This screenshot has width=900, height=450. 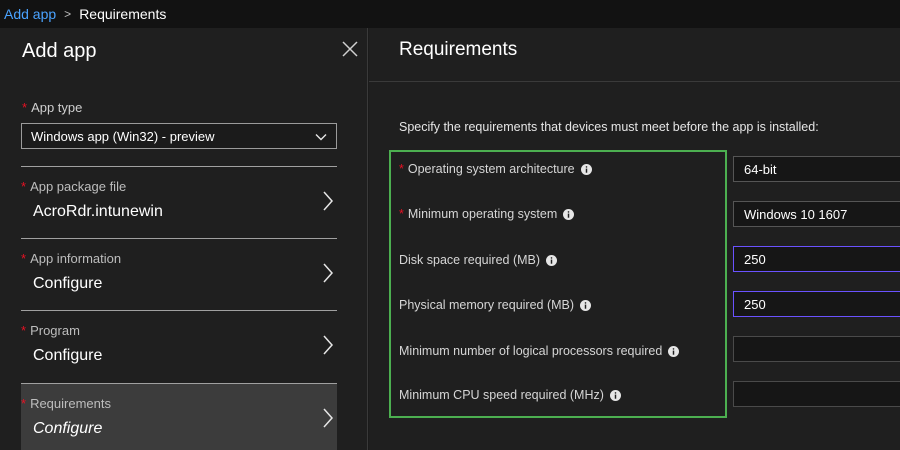 I want to click on chevron-down-icon, so click(x=321, y=137).